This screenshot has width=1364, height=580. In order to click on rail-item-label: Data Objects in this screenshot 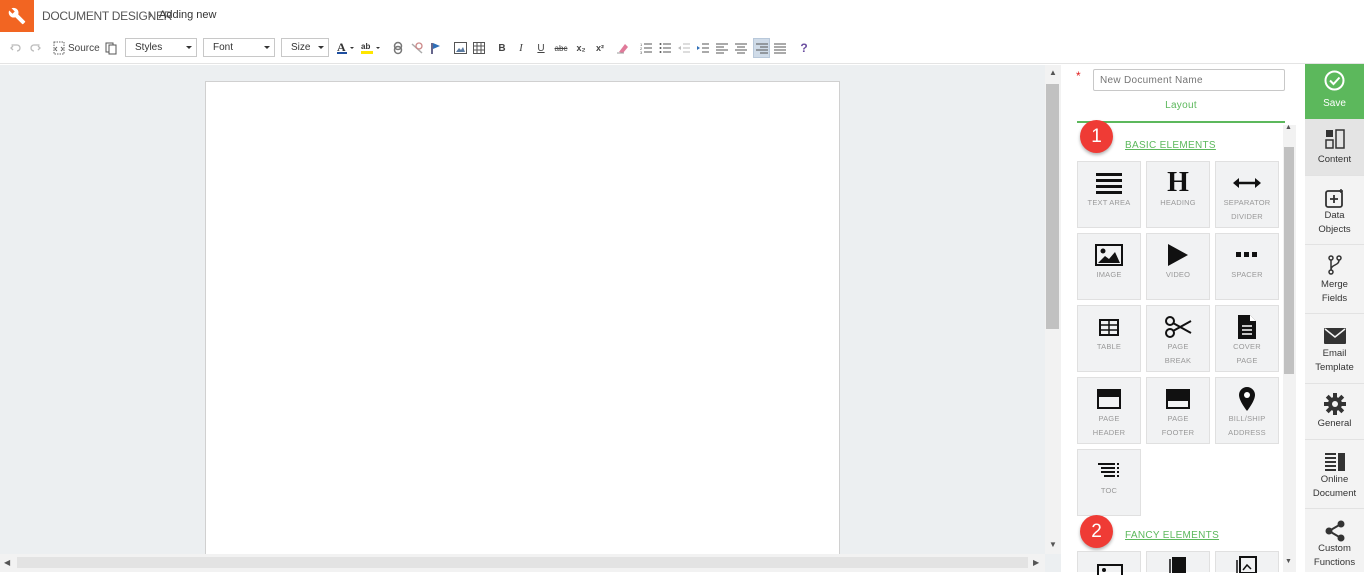, I will do `click(1334, 222)`.